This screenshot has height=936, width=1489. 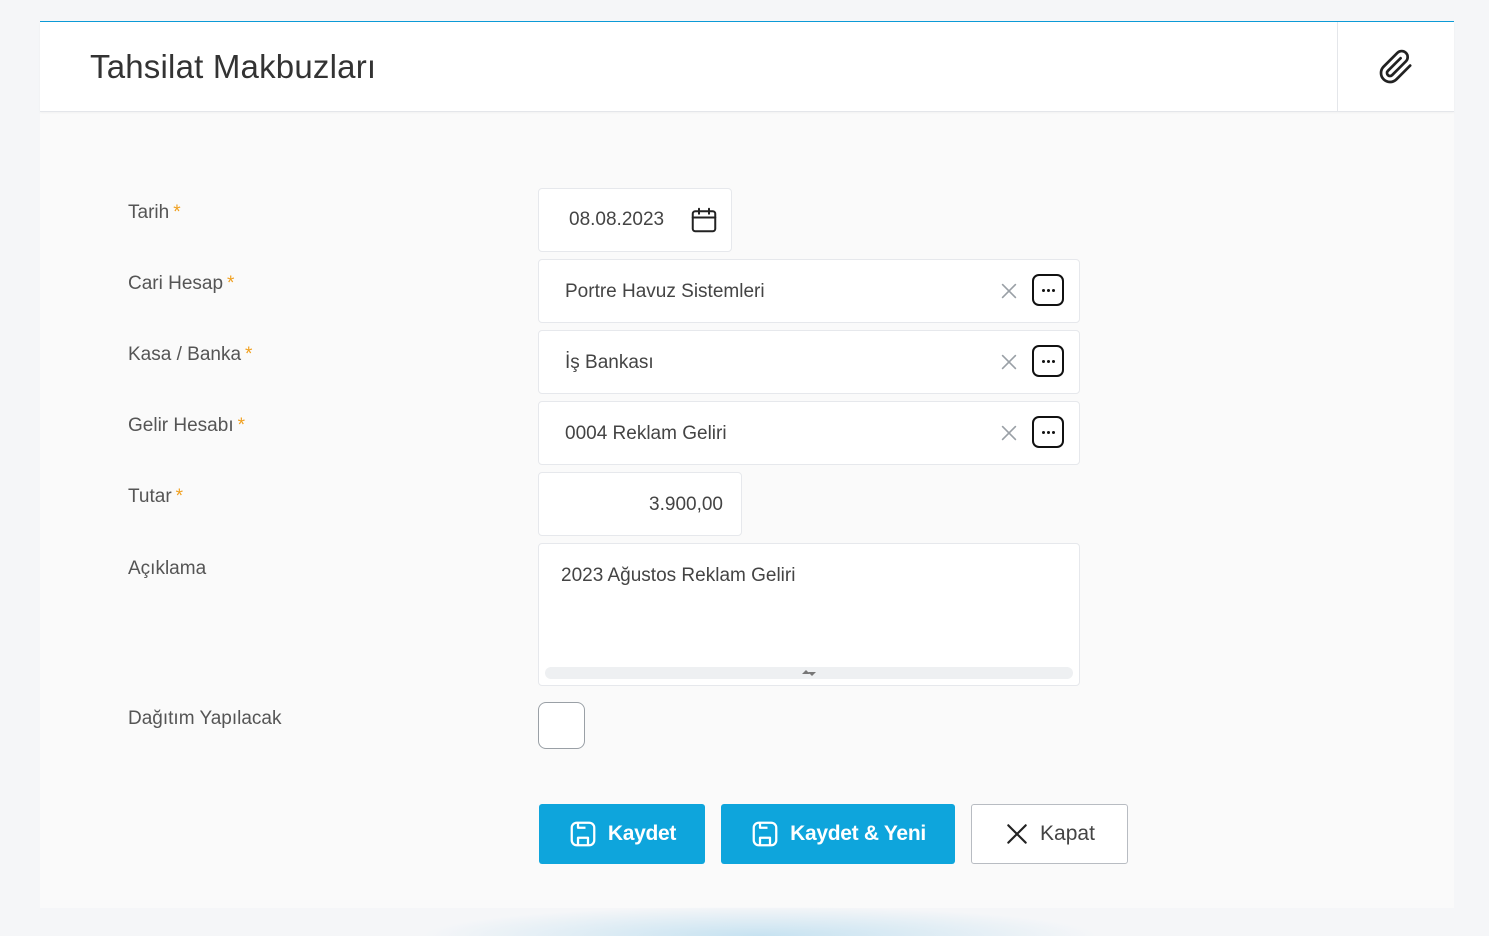 What do you see at coordinates (609, 362) in the screenshot?
I see `kasa-banka-value: İş Bankası` at bounding box center [609, 362].